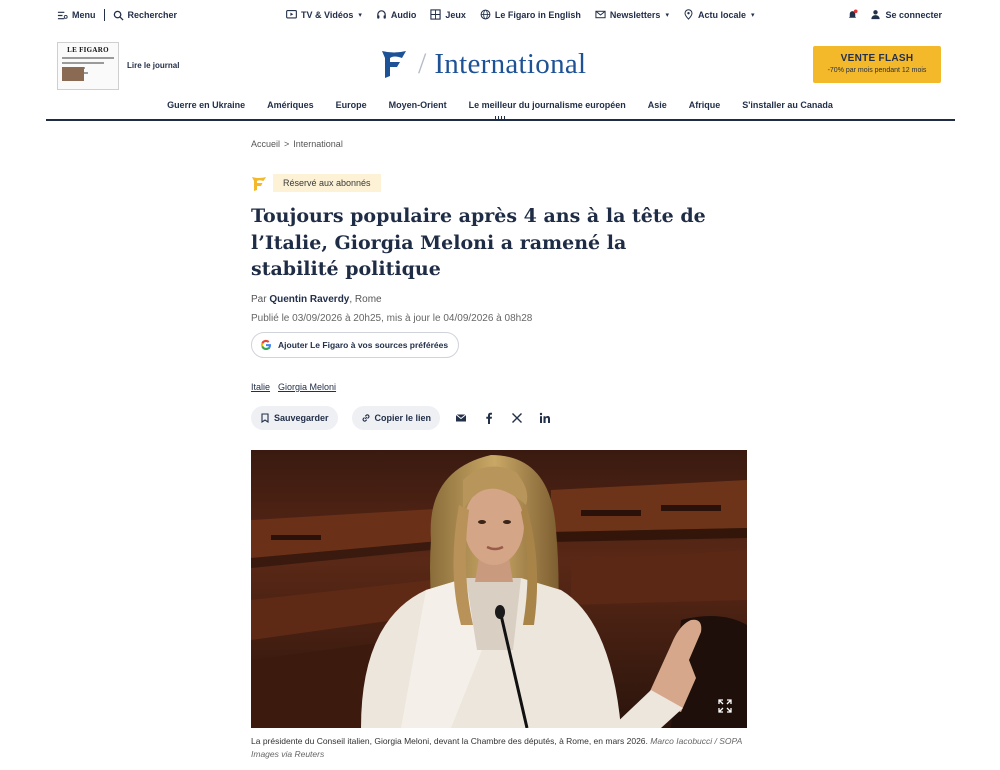 The height and width of the screenshot is (770, 1000). I want to click on english-link: Le Figaro in English, so click(530, 14).